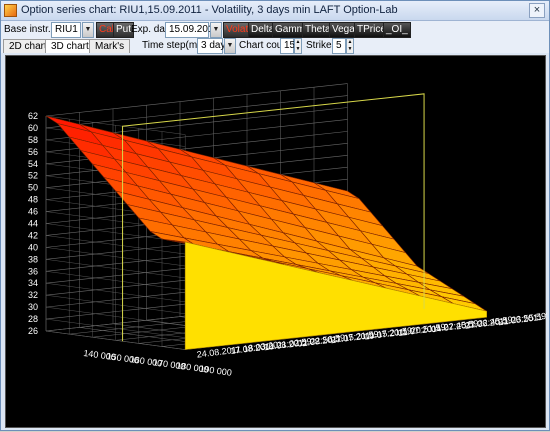 Image resolution: width=550 pixels, height=432 pixels. I want to click on base-instr-label: Base instr.:, so click(29, 29).